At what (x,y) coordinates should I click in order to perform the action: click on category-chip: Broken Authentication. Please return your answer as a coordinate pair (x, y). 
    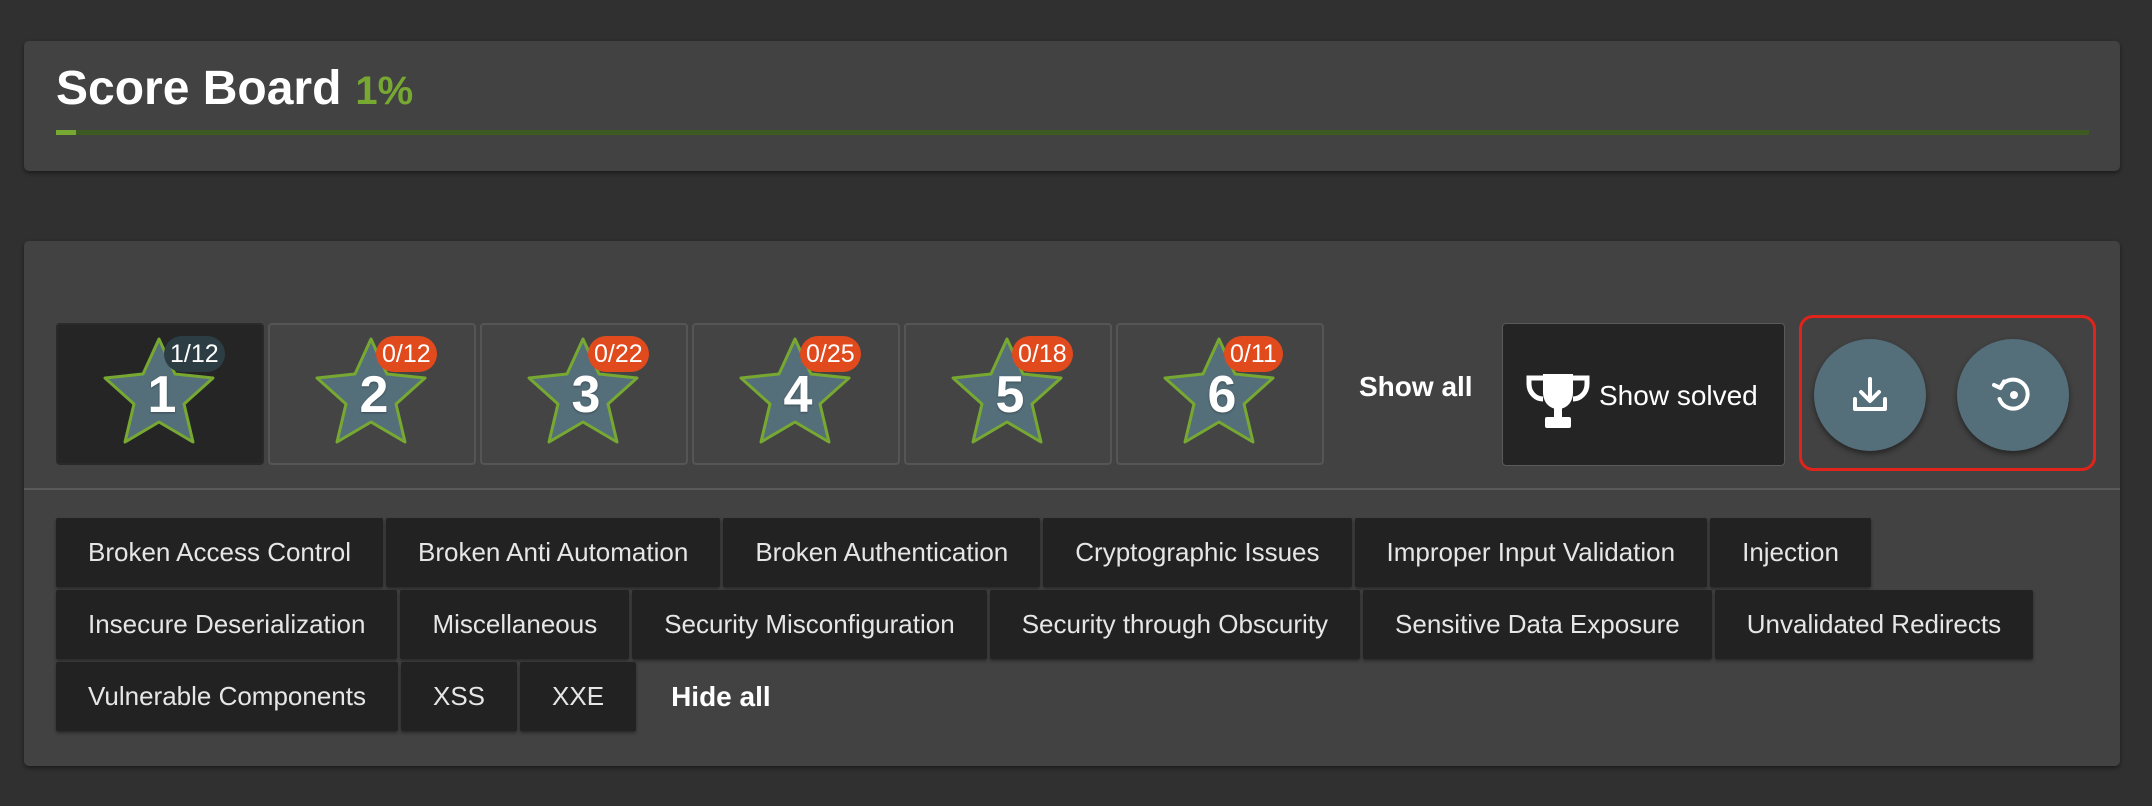
    Looking at the image, I should click on (882, 552).